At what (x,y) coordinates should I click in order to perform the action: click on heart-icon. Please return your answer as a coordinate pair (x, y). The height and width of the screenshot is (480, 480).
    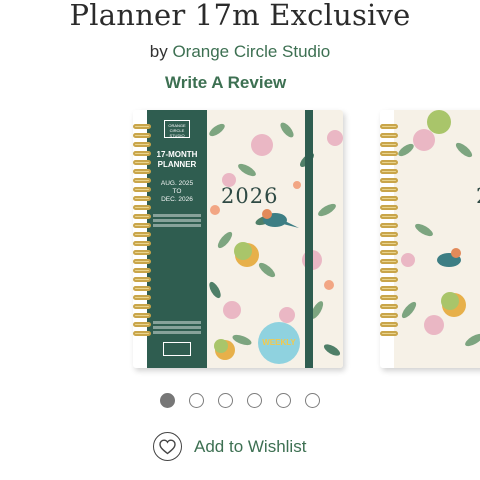
    Looking at the image, I should click on (167, 446).